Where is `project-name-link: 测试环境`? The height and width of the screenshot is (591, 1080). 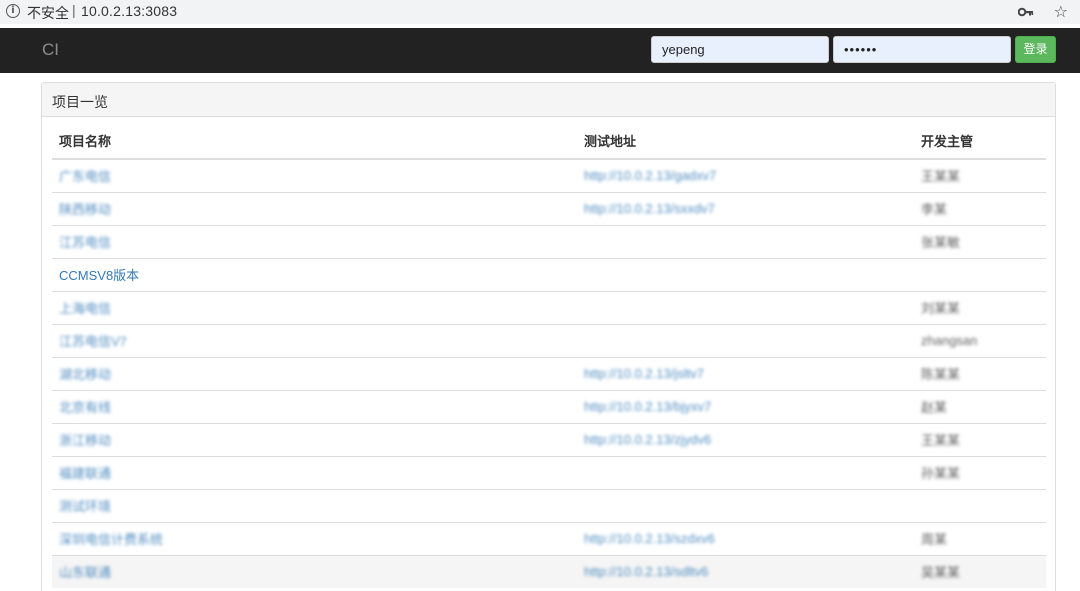
project-name-link: 测试环境 is located at coordinates (85, 506).